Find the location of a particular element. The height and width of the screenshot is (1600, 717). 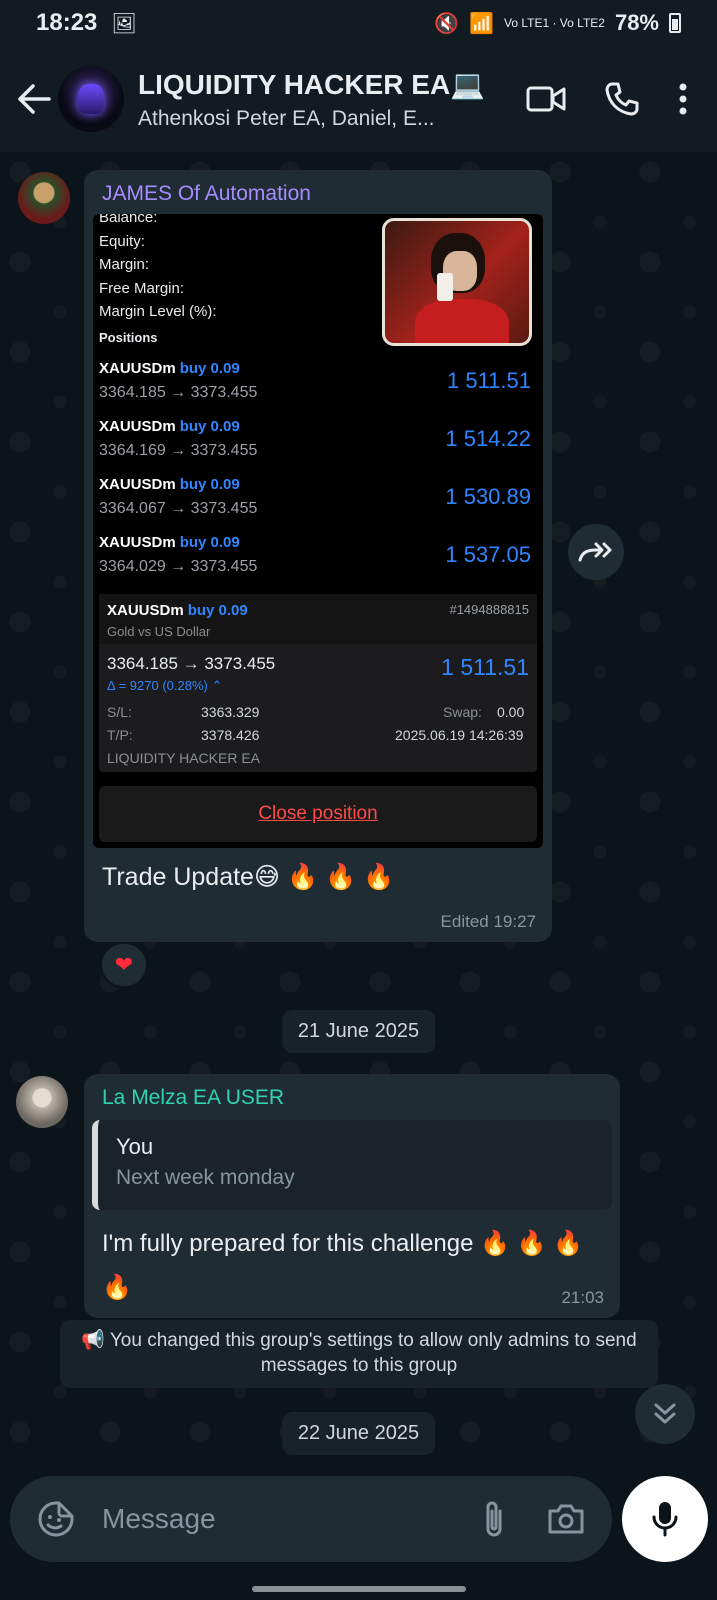

sticker-icon is located at coordinates (56, 1519).